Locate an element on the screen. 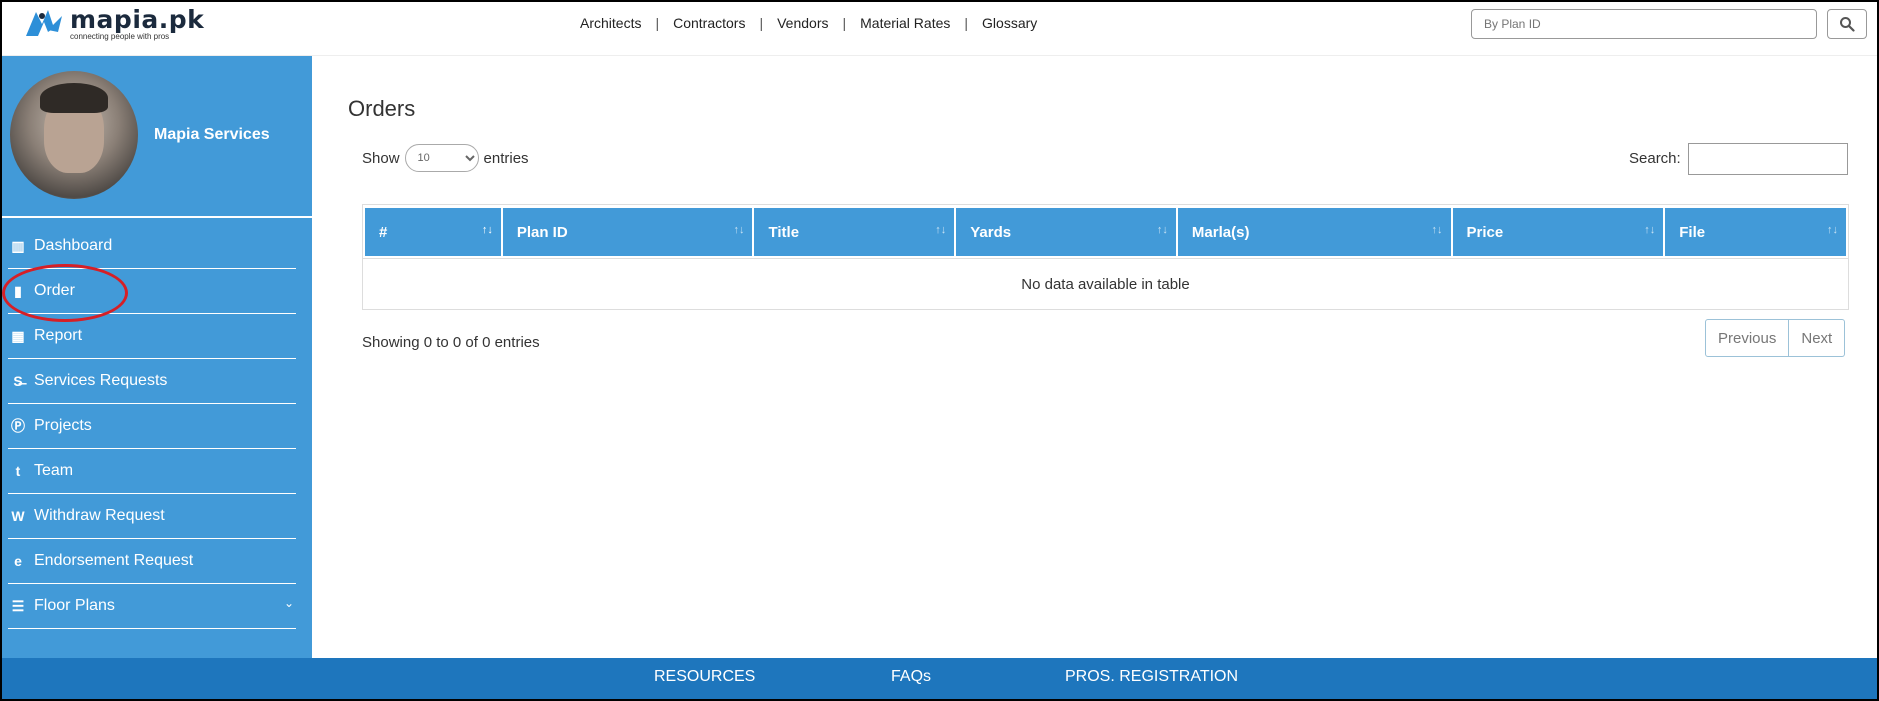 The image size is (1879, 701). column-header-marlas: Marla(s) ↑↓ is located at coordinates (1314, 232).